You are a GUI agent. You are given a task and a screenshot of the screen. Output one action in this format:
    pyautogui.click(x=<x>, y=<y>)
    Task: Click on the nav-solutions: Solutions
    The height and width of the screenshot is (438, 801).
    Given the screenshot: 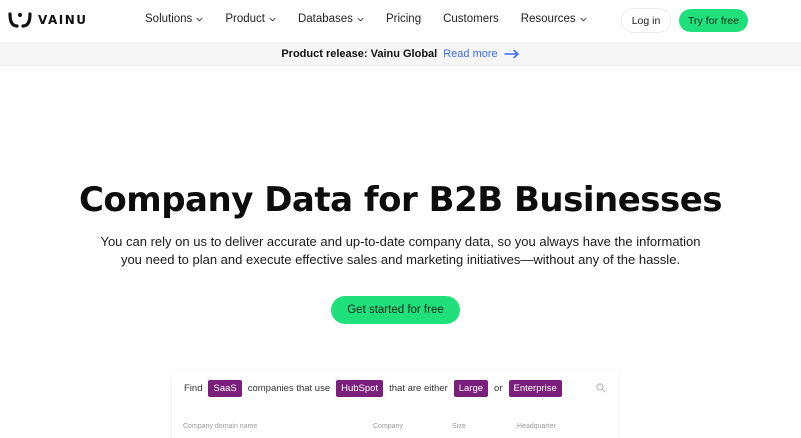 What is the action you would take?
    pyautogui.click(x=174, y=19)
    